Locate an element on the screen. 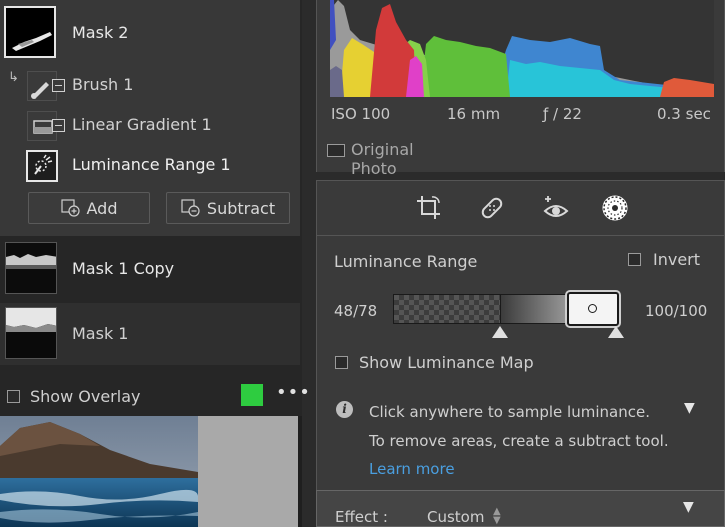  effect-preset-value: Custom is located at coordinates (456, 517).